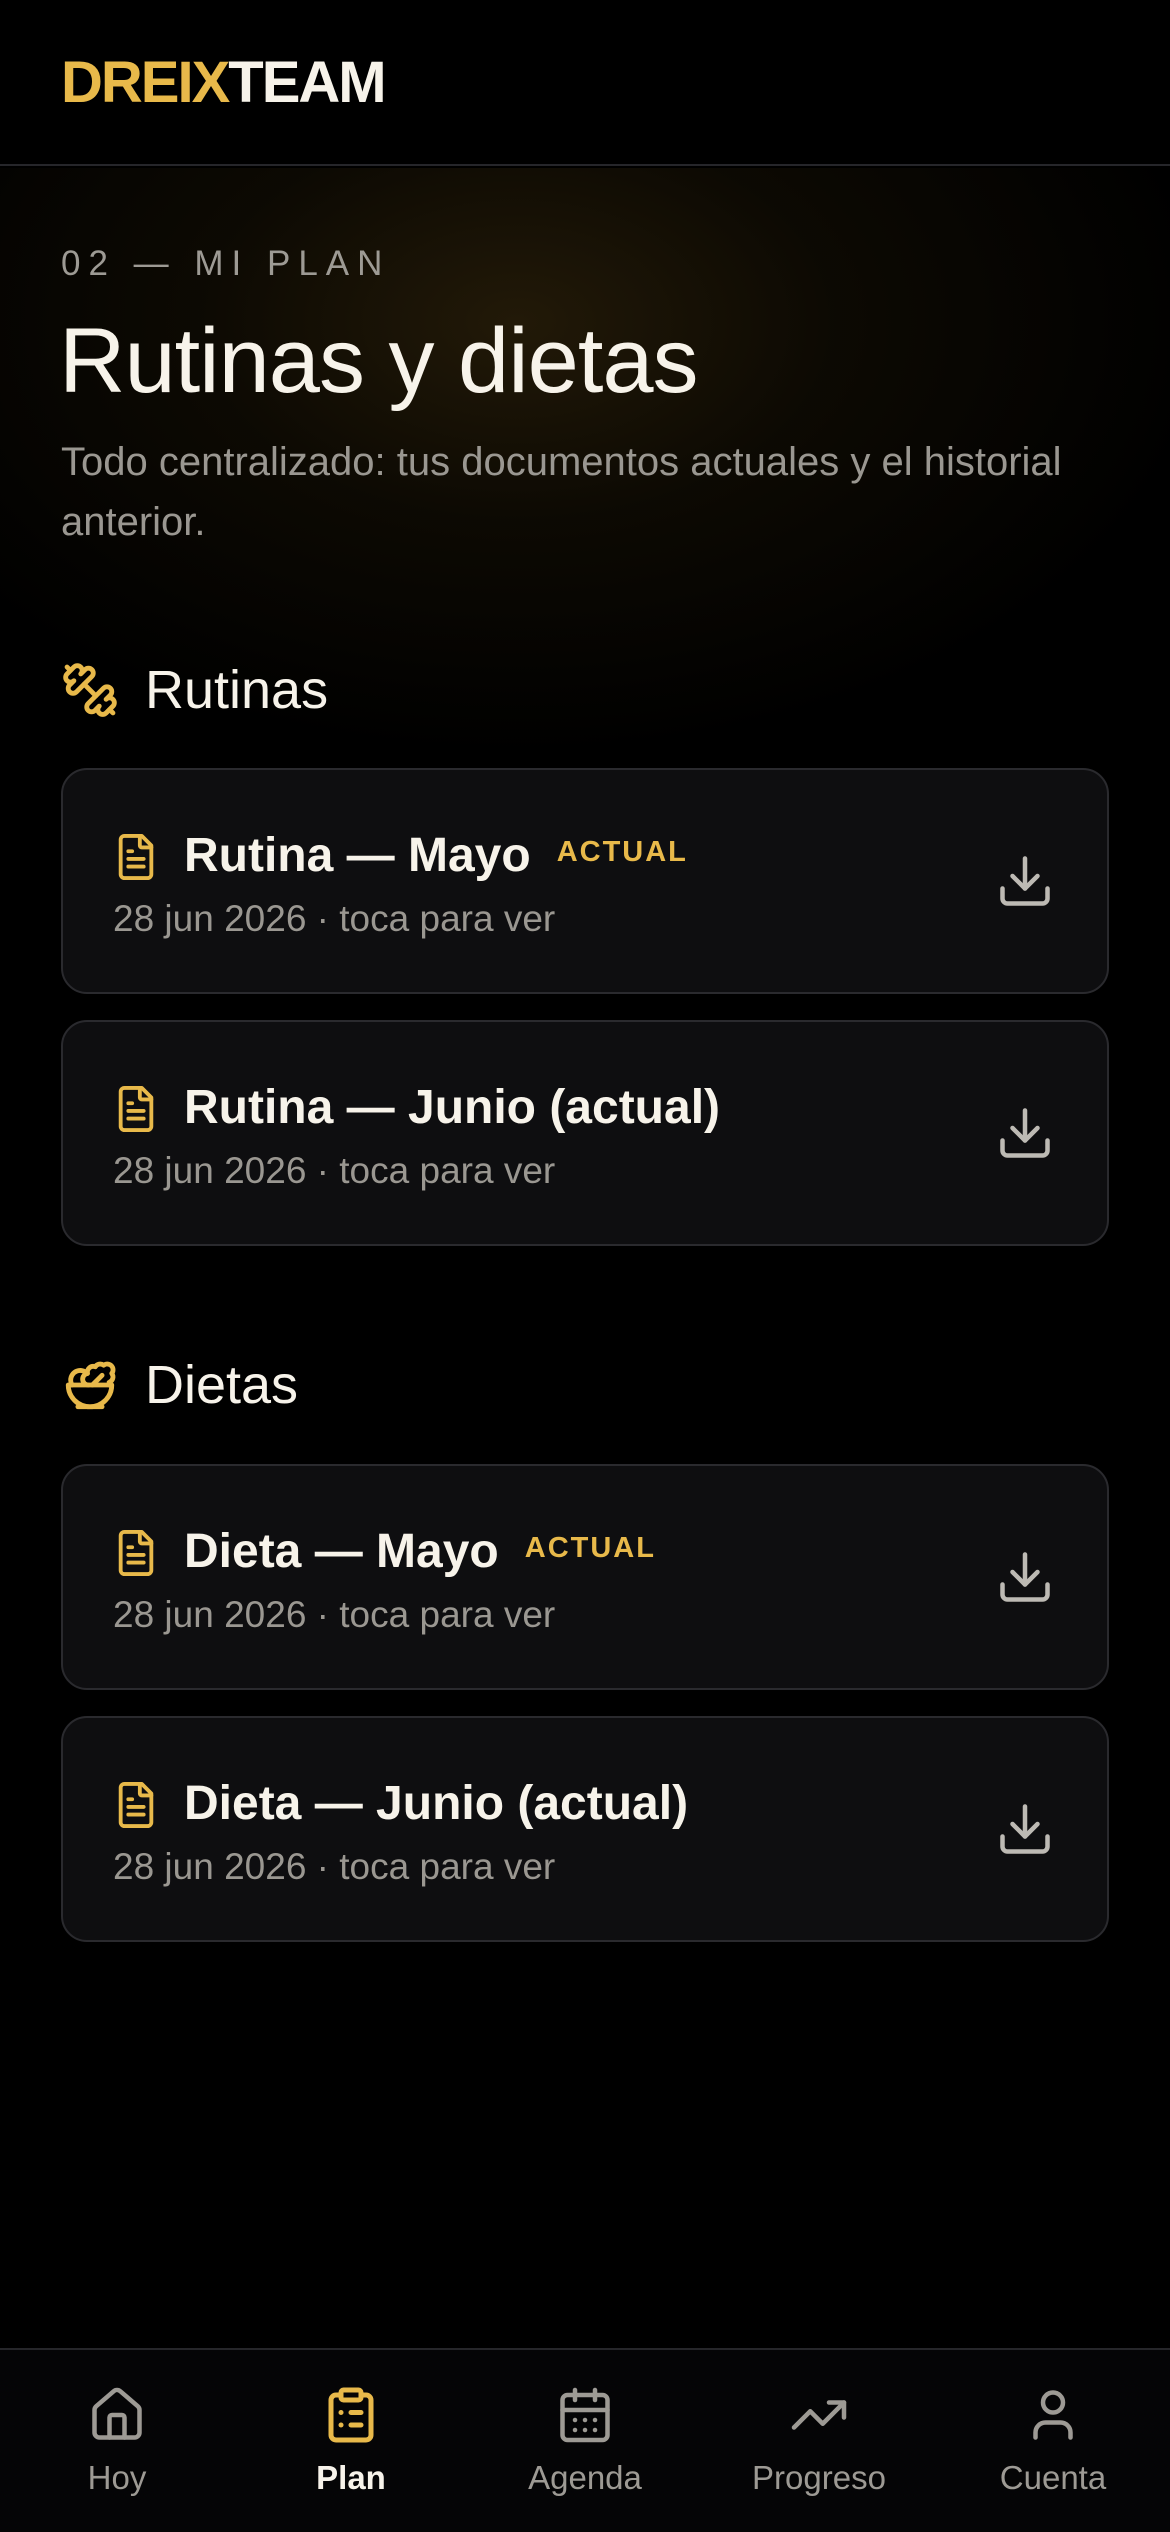 Image resolution: width=1170 pixels, height=2532 pixels. I want to click on top-bar: DREIXTEAM, so click(585, 83).